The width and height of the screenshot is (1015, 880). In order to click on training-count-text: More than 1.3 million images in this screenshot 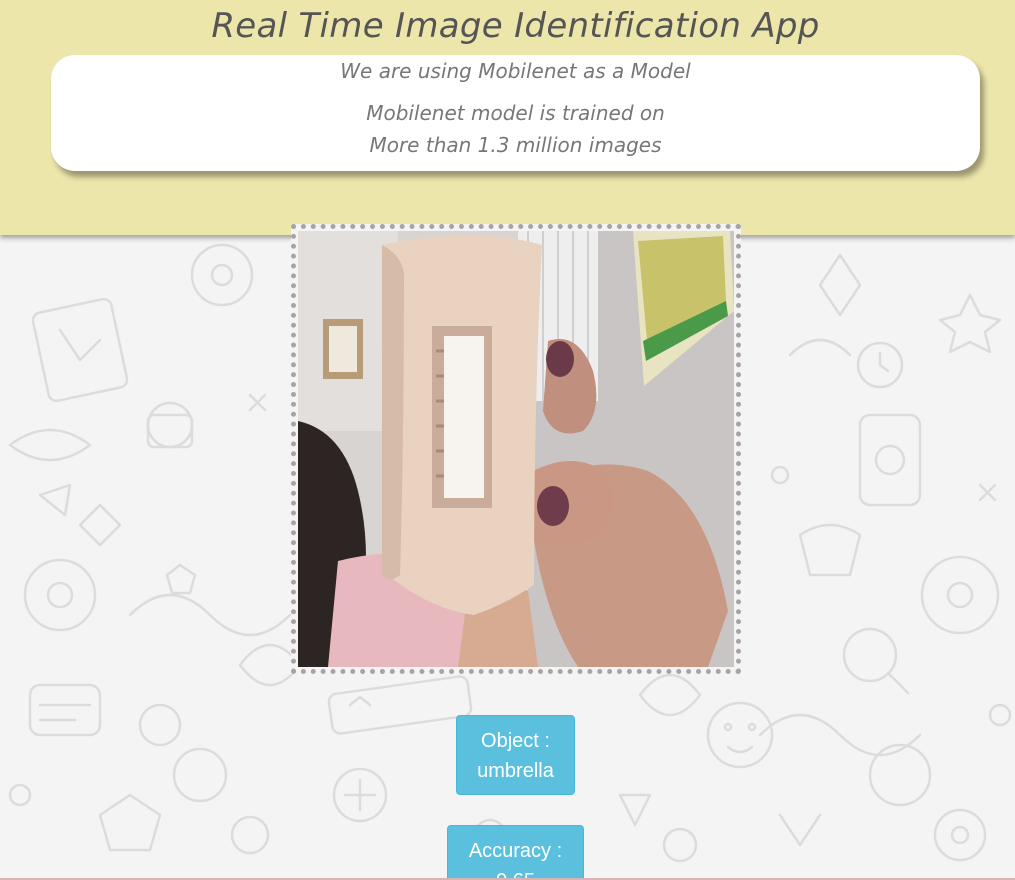, I will do `click(515, 145)`.